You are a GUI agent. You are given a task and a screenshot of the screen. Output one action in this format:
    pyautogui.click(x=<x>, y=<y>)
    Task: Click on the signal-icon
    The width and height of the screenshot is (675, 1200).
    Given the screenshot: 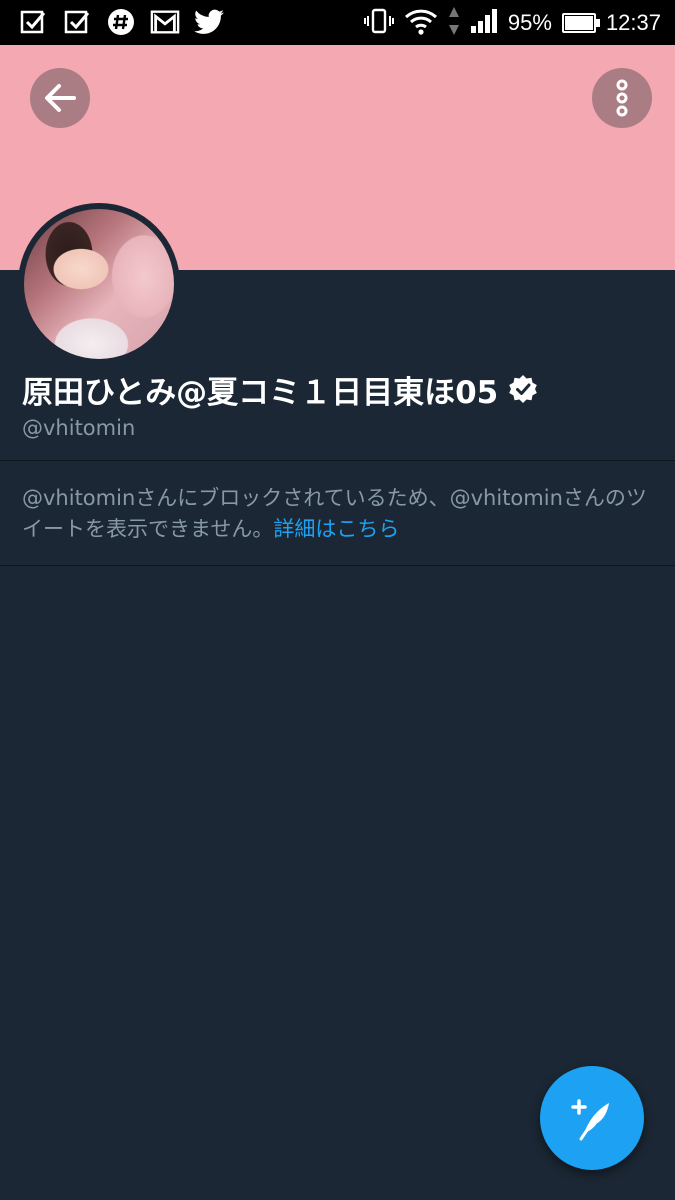 What is the action you would take?
    pyautogui.click(x=484, y=23)
    